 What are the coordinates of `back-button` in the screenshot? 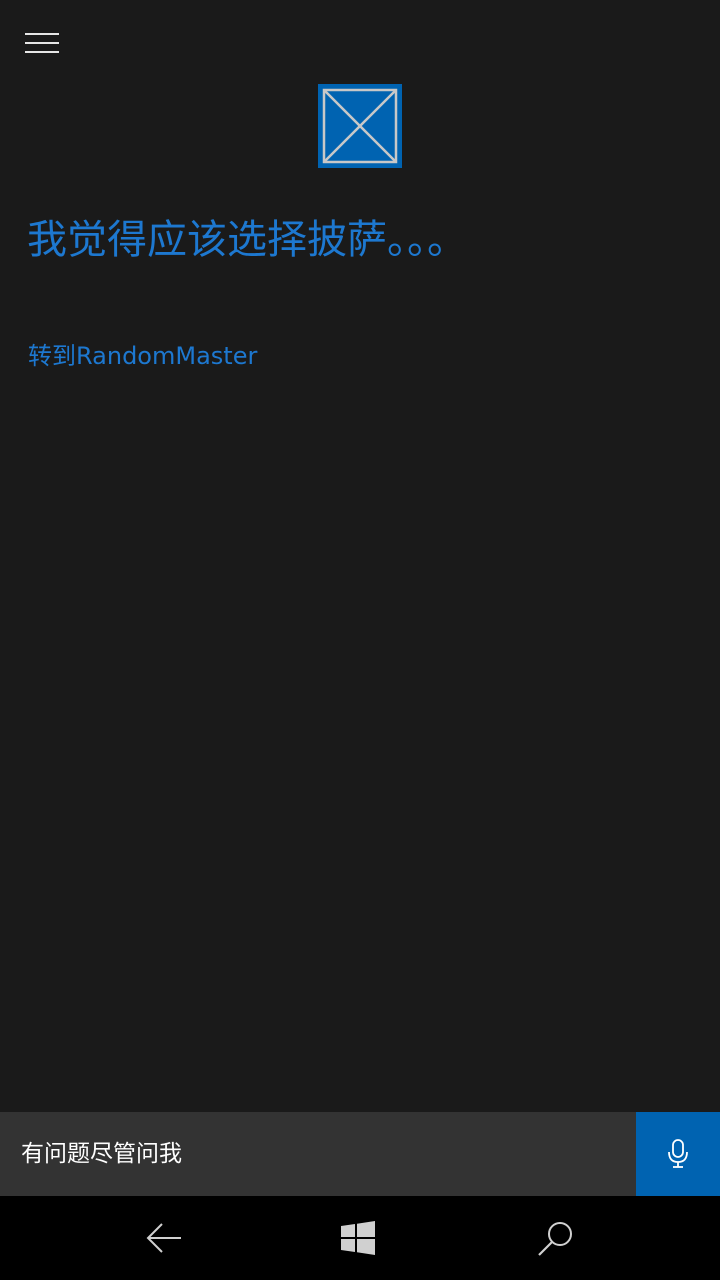 It's located at (164, 1238).